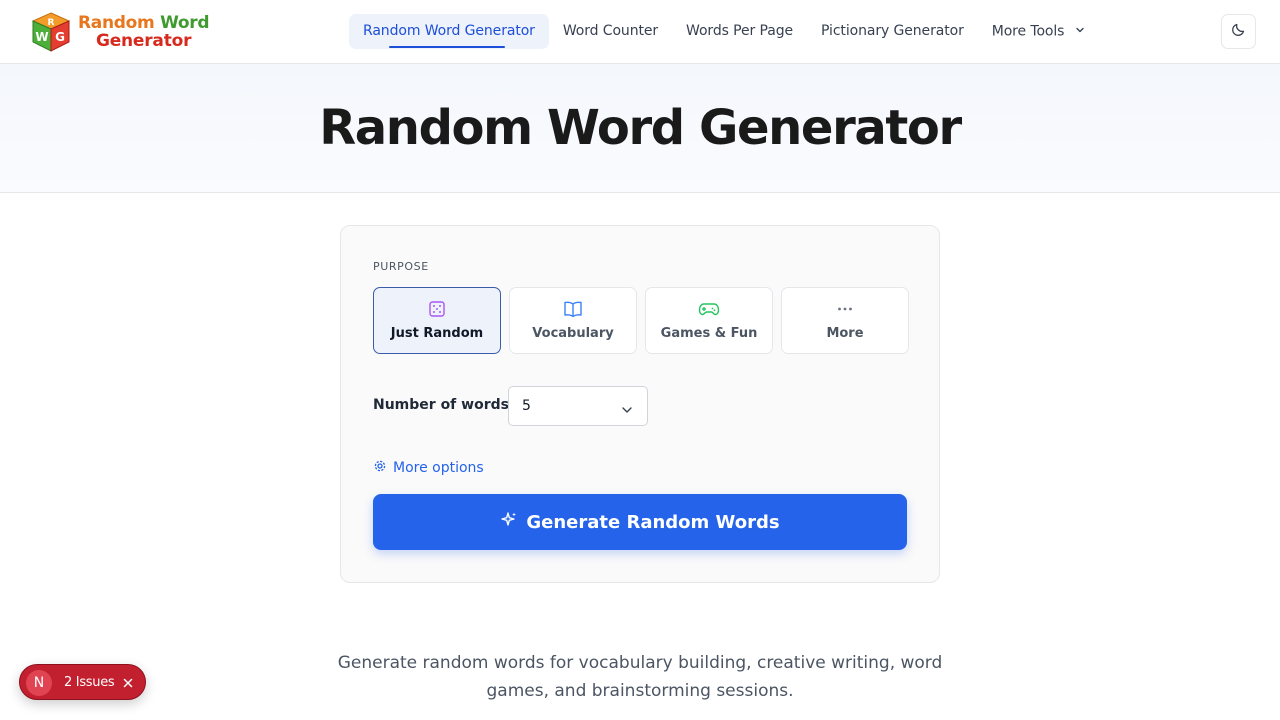 Image resolution: width=1280 pixels, height=720 pixels. What do you see at coordinates (1028, 31) in the screenshot?
I see `nav-label: More Tools` at bounding box center [1028, 31].